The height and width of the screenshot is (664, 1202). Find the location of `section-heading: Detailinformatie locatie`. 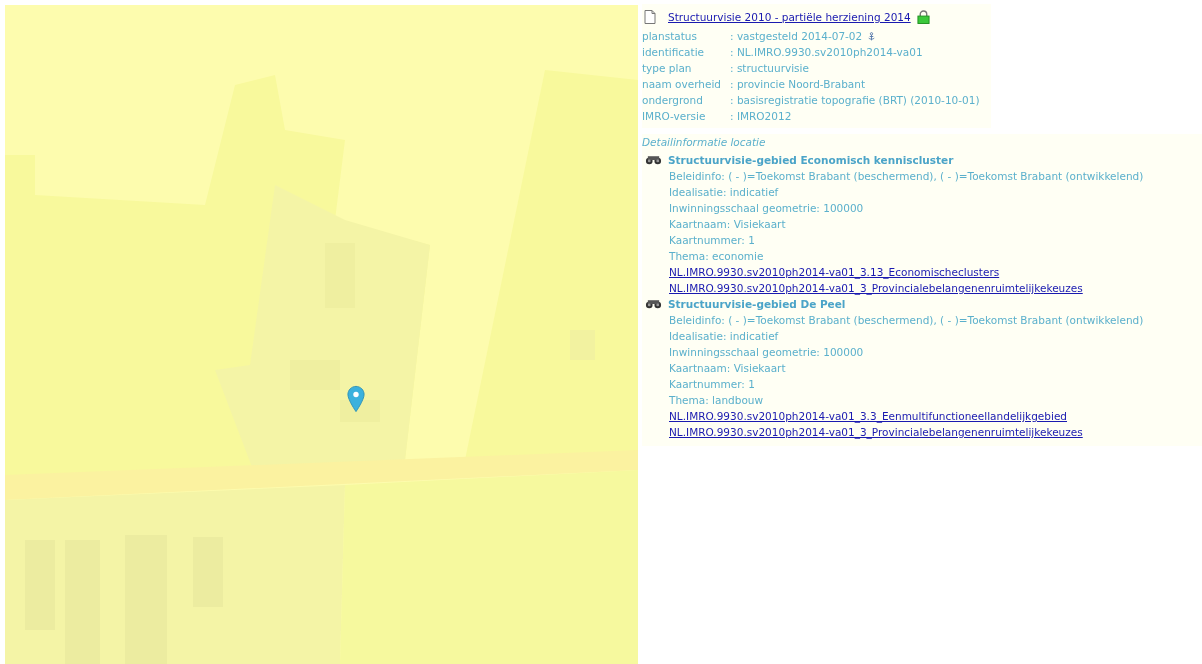

section-heading: Detailinformatie locatie is located at coordinates (704, 143).